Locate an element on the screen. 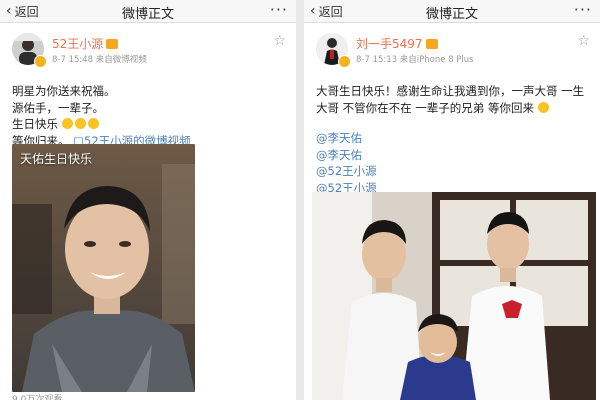 The height and width of the screenshot is (400, 600). text-line: 大哥生日快乐！感谢生命让我遇到你，一声大哥 一生 is located at coordinates (450, 91).